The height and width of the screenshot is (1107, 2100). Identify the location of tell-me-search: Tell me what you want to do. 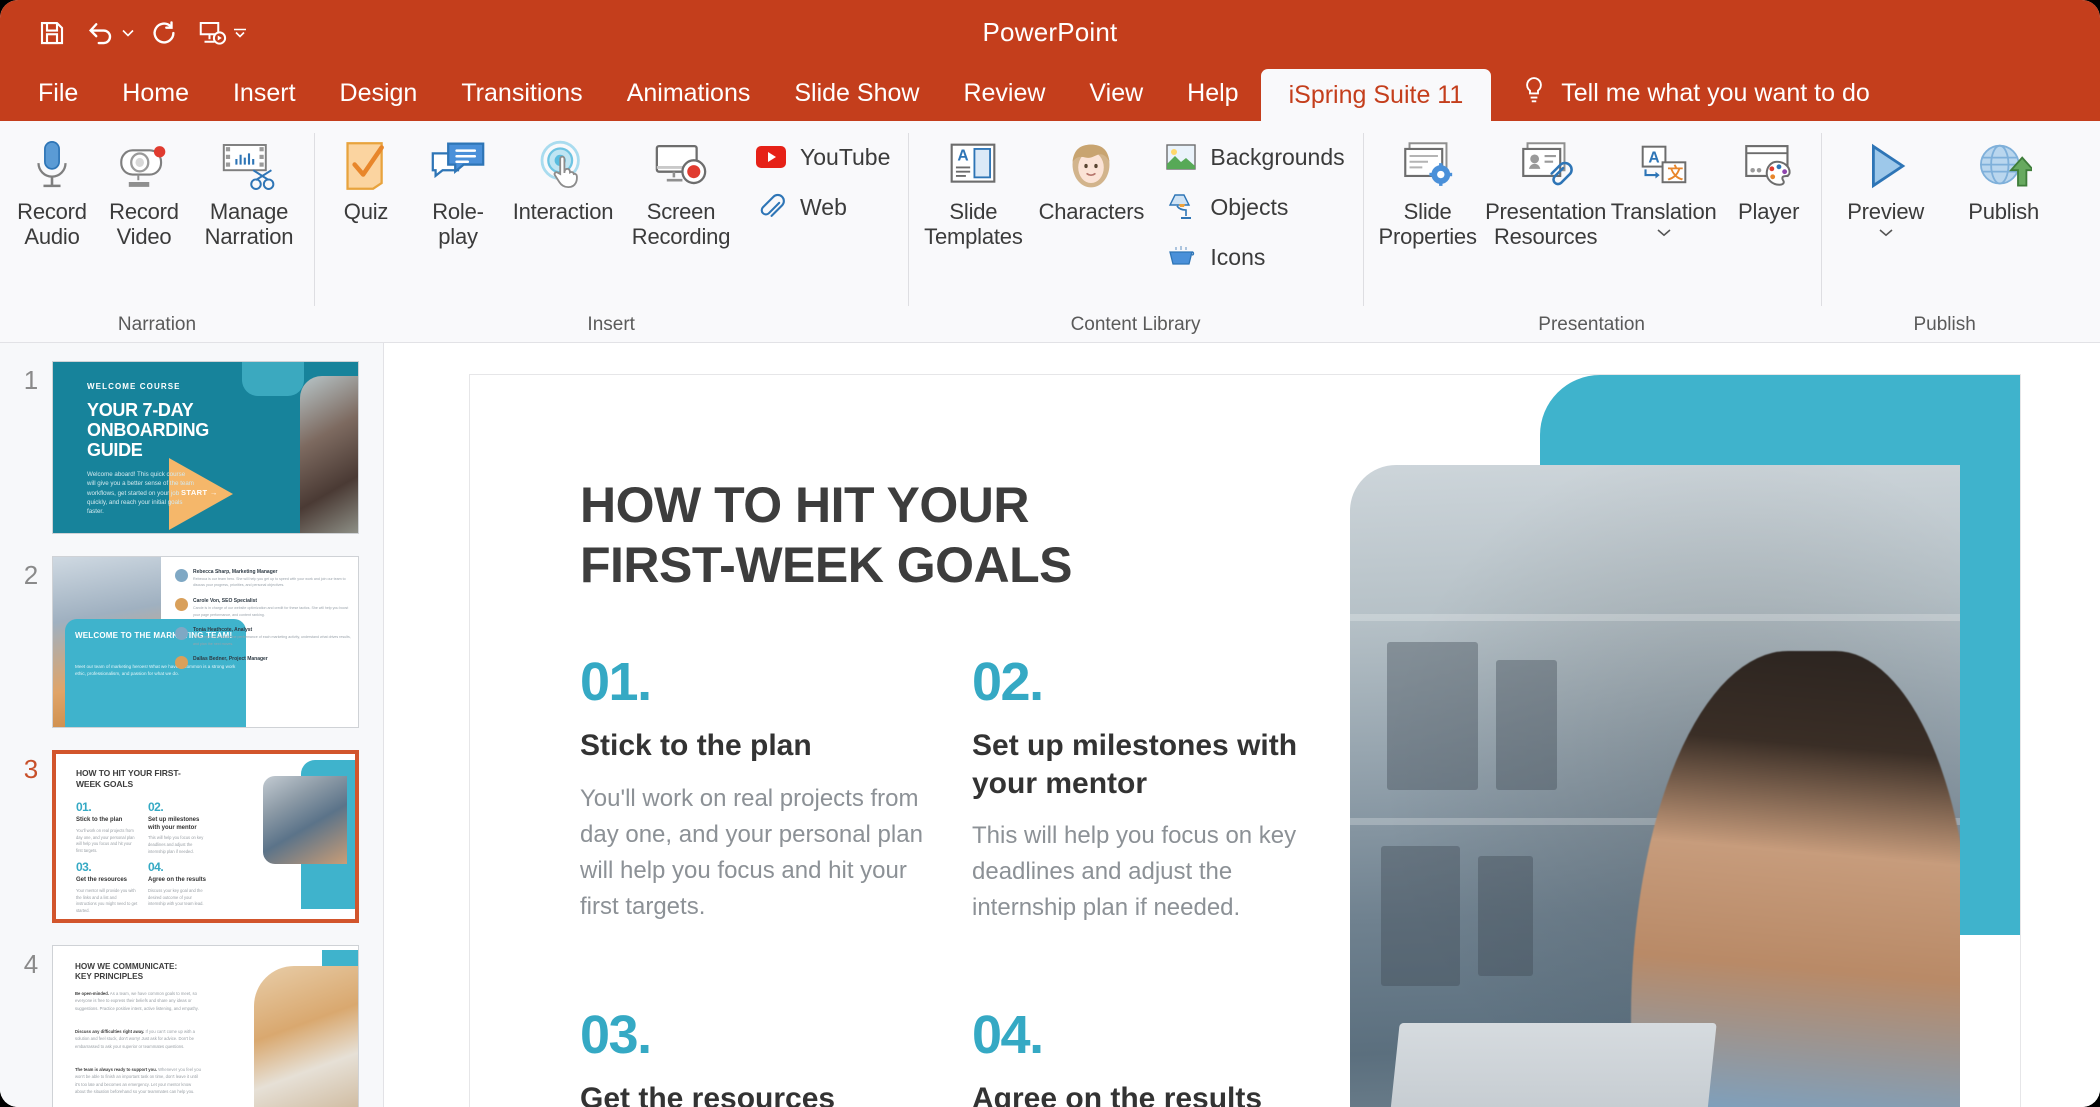
(1690, 93).